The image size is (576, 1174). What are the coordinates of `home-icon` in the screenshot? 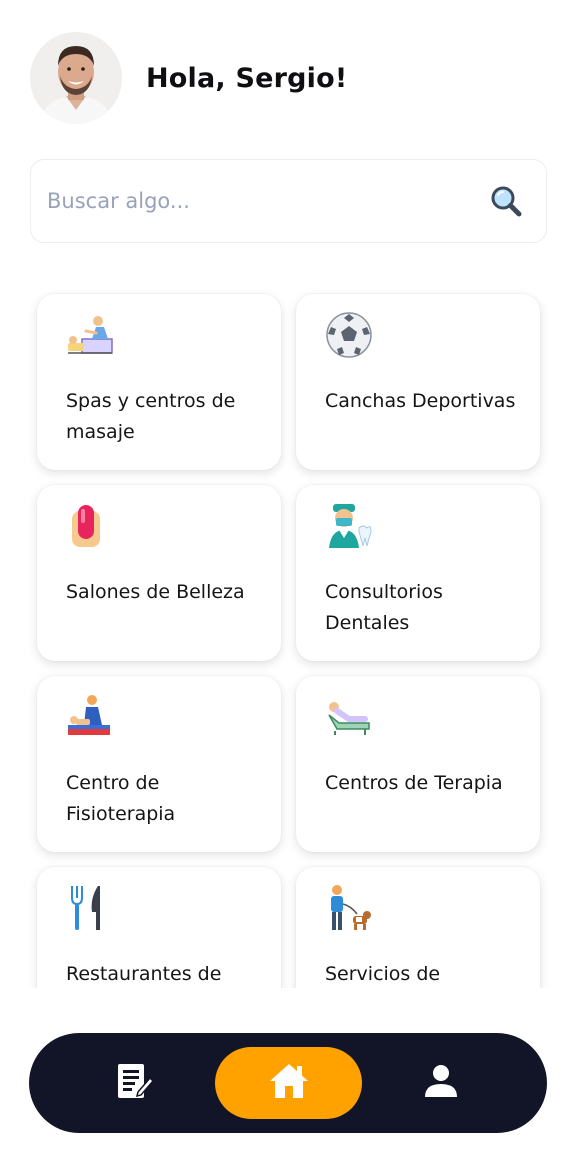 It's located at (289, 1083).